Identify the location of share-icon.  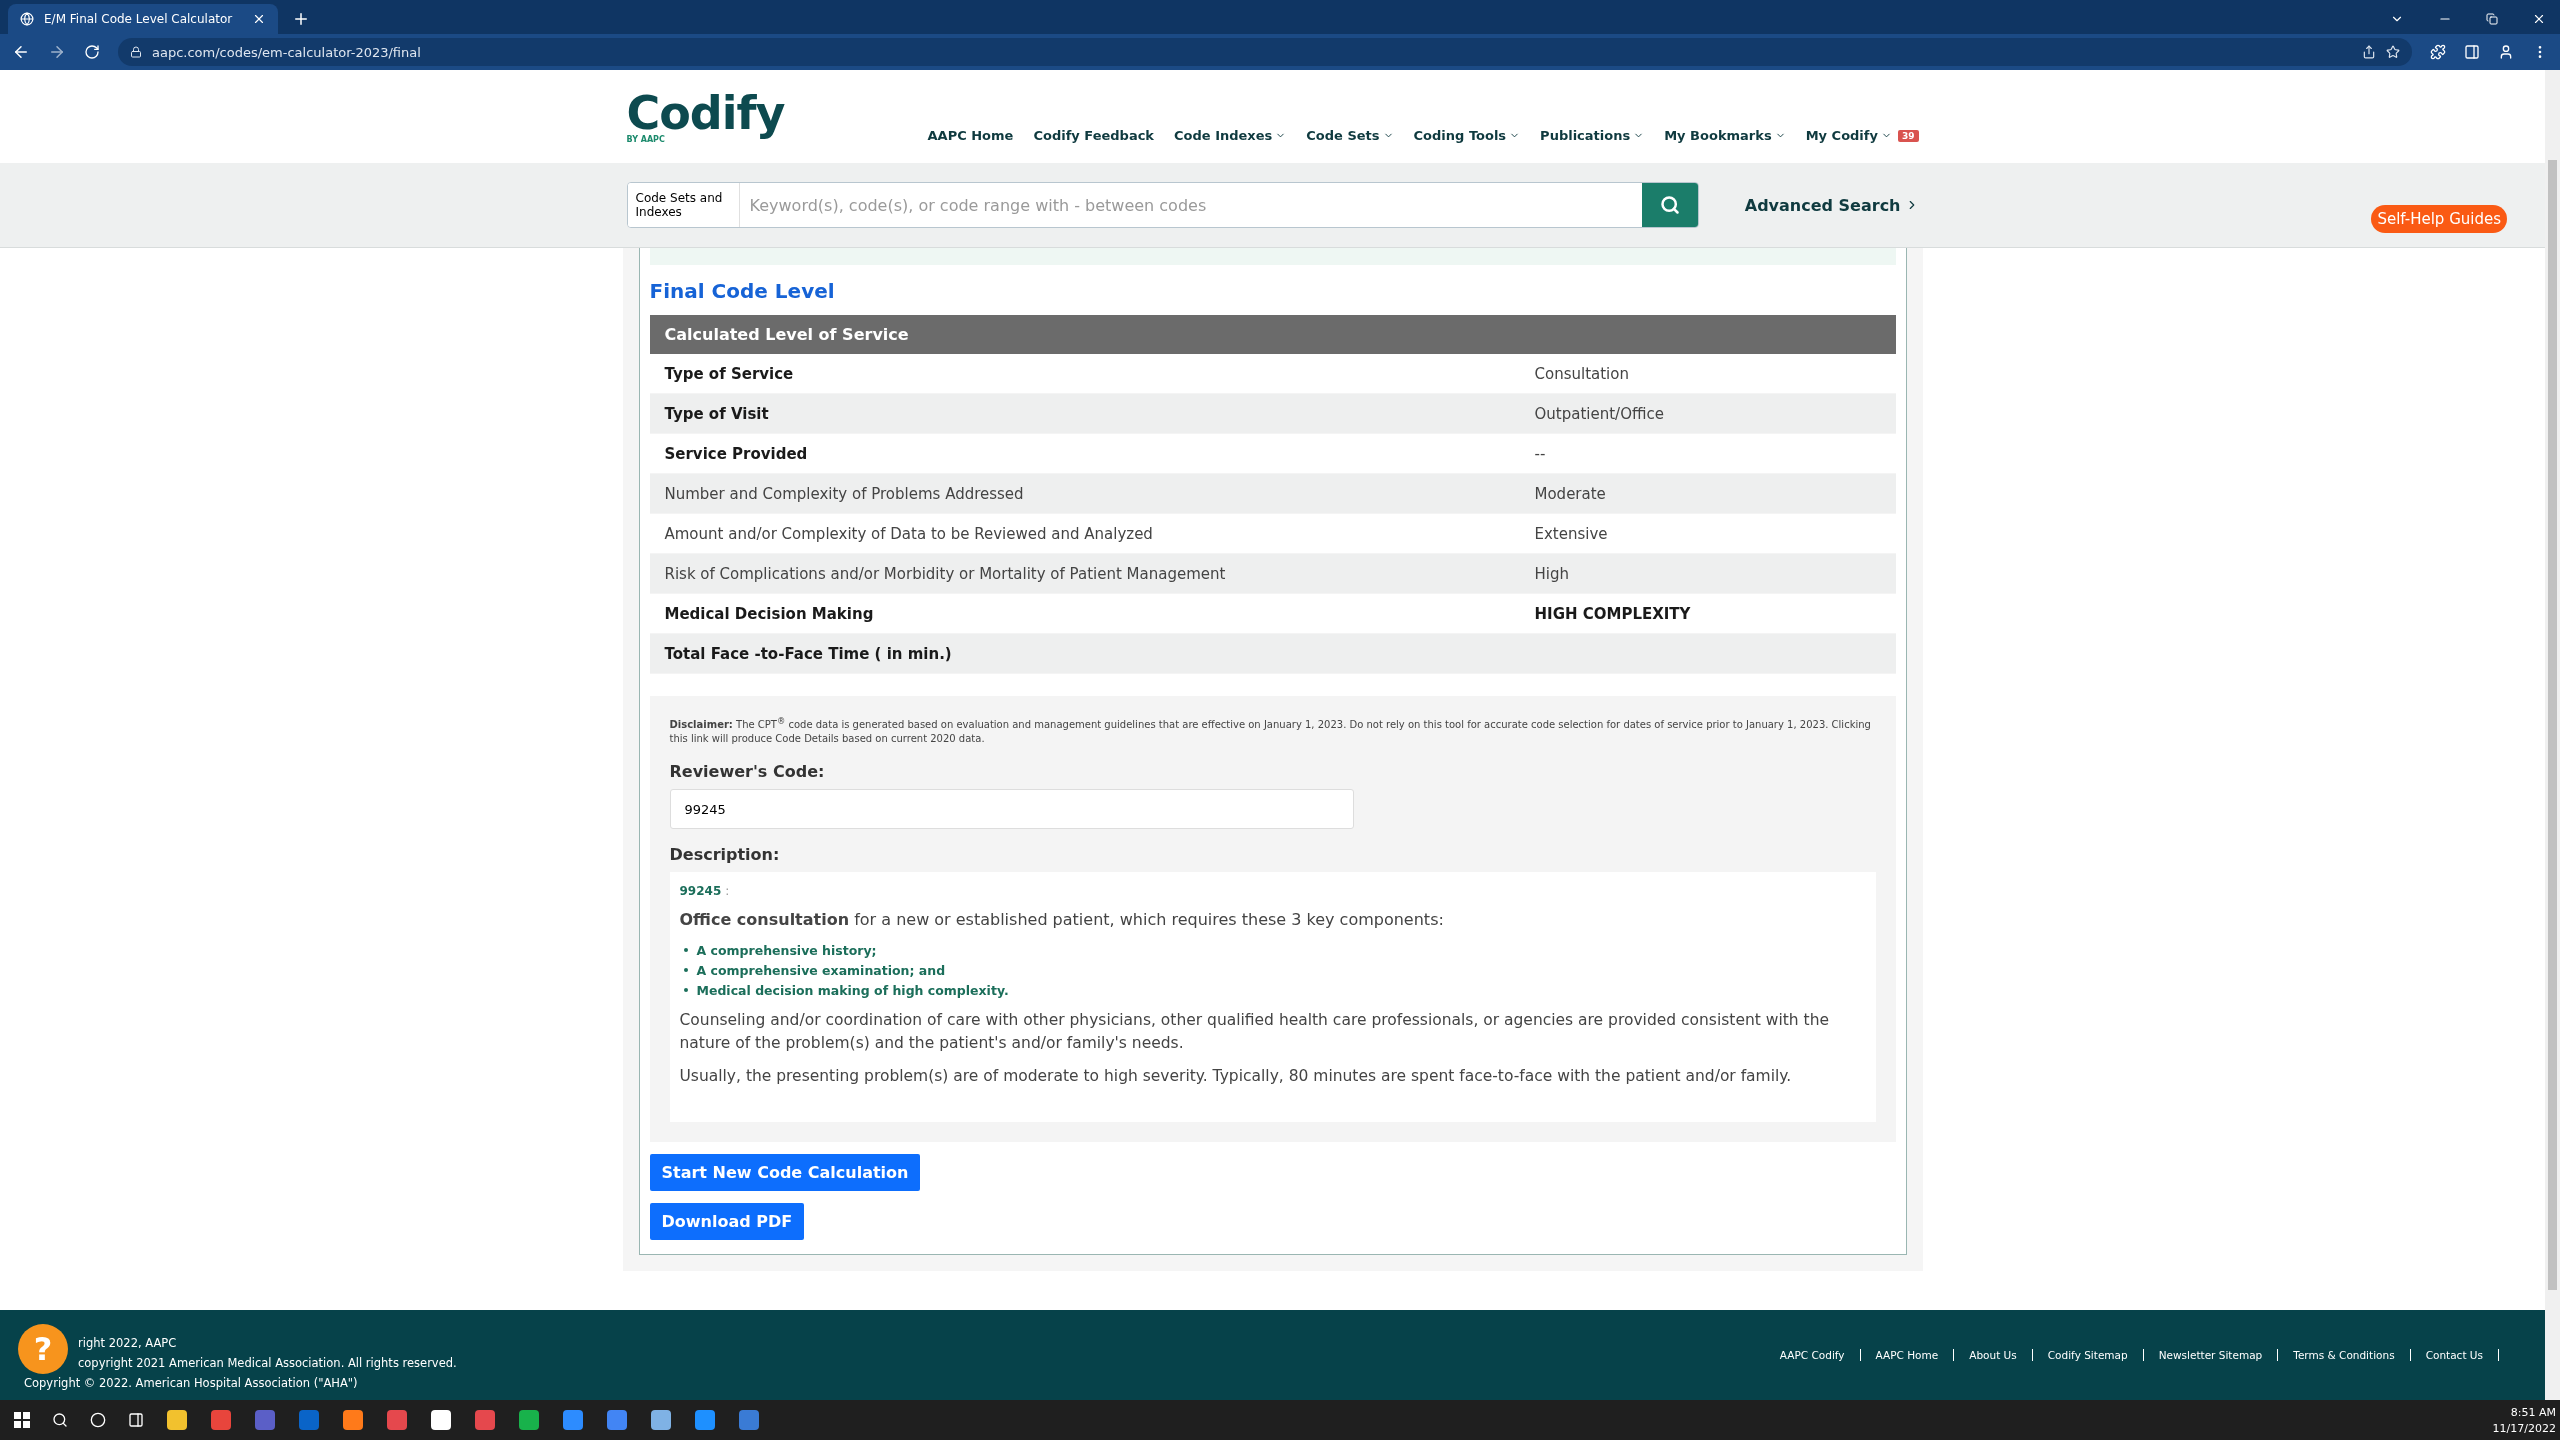
(2369, 52).